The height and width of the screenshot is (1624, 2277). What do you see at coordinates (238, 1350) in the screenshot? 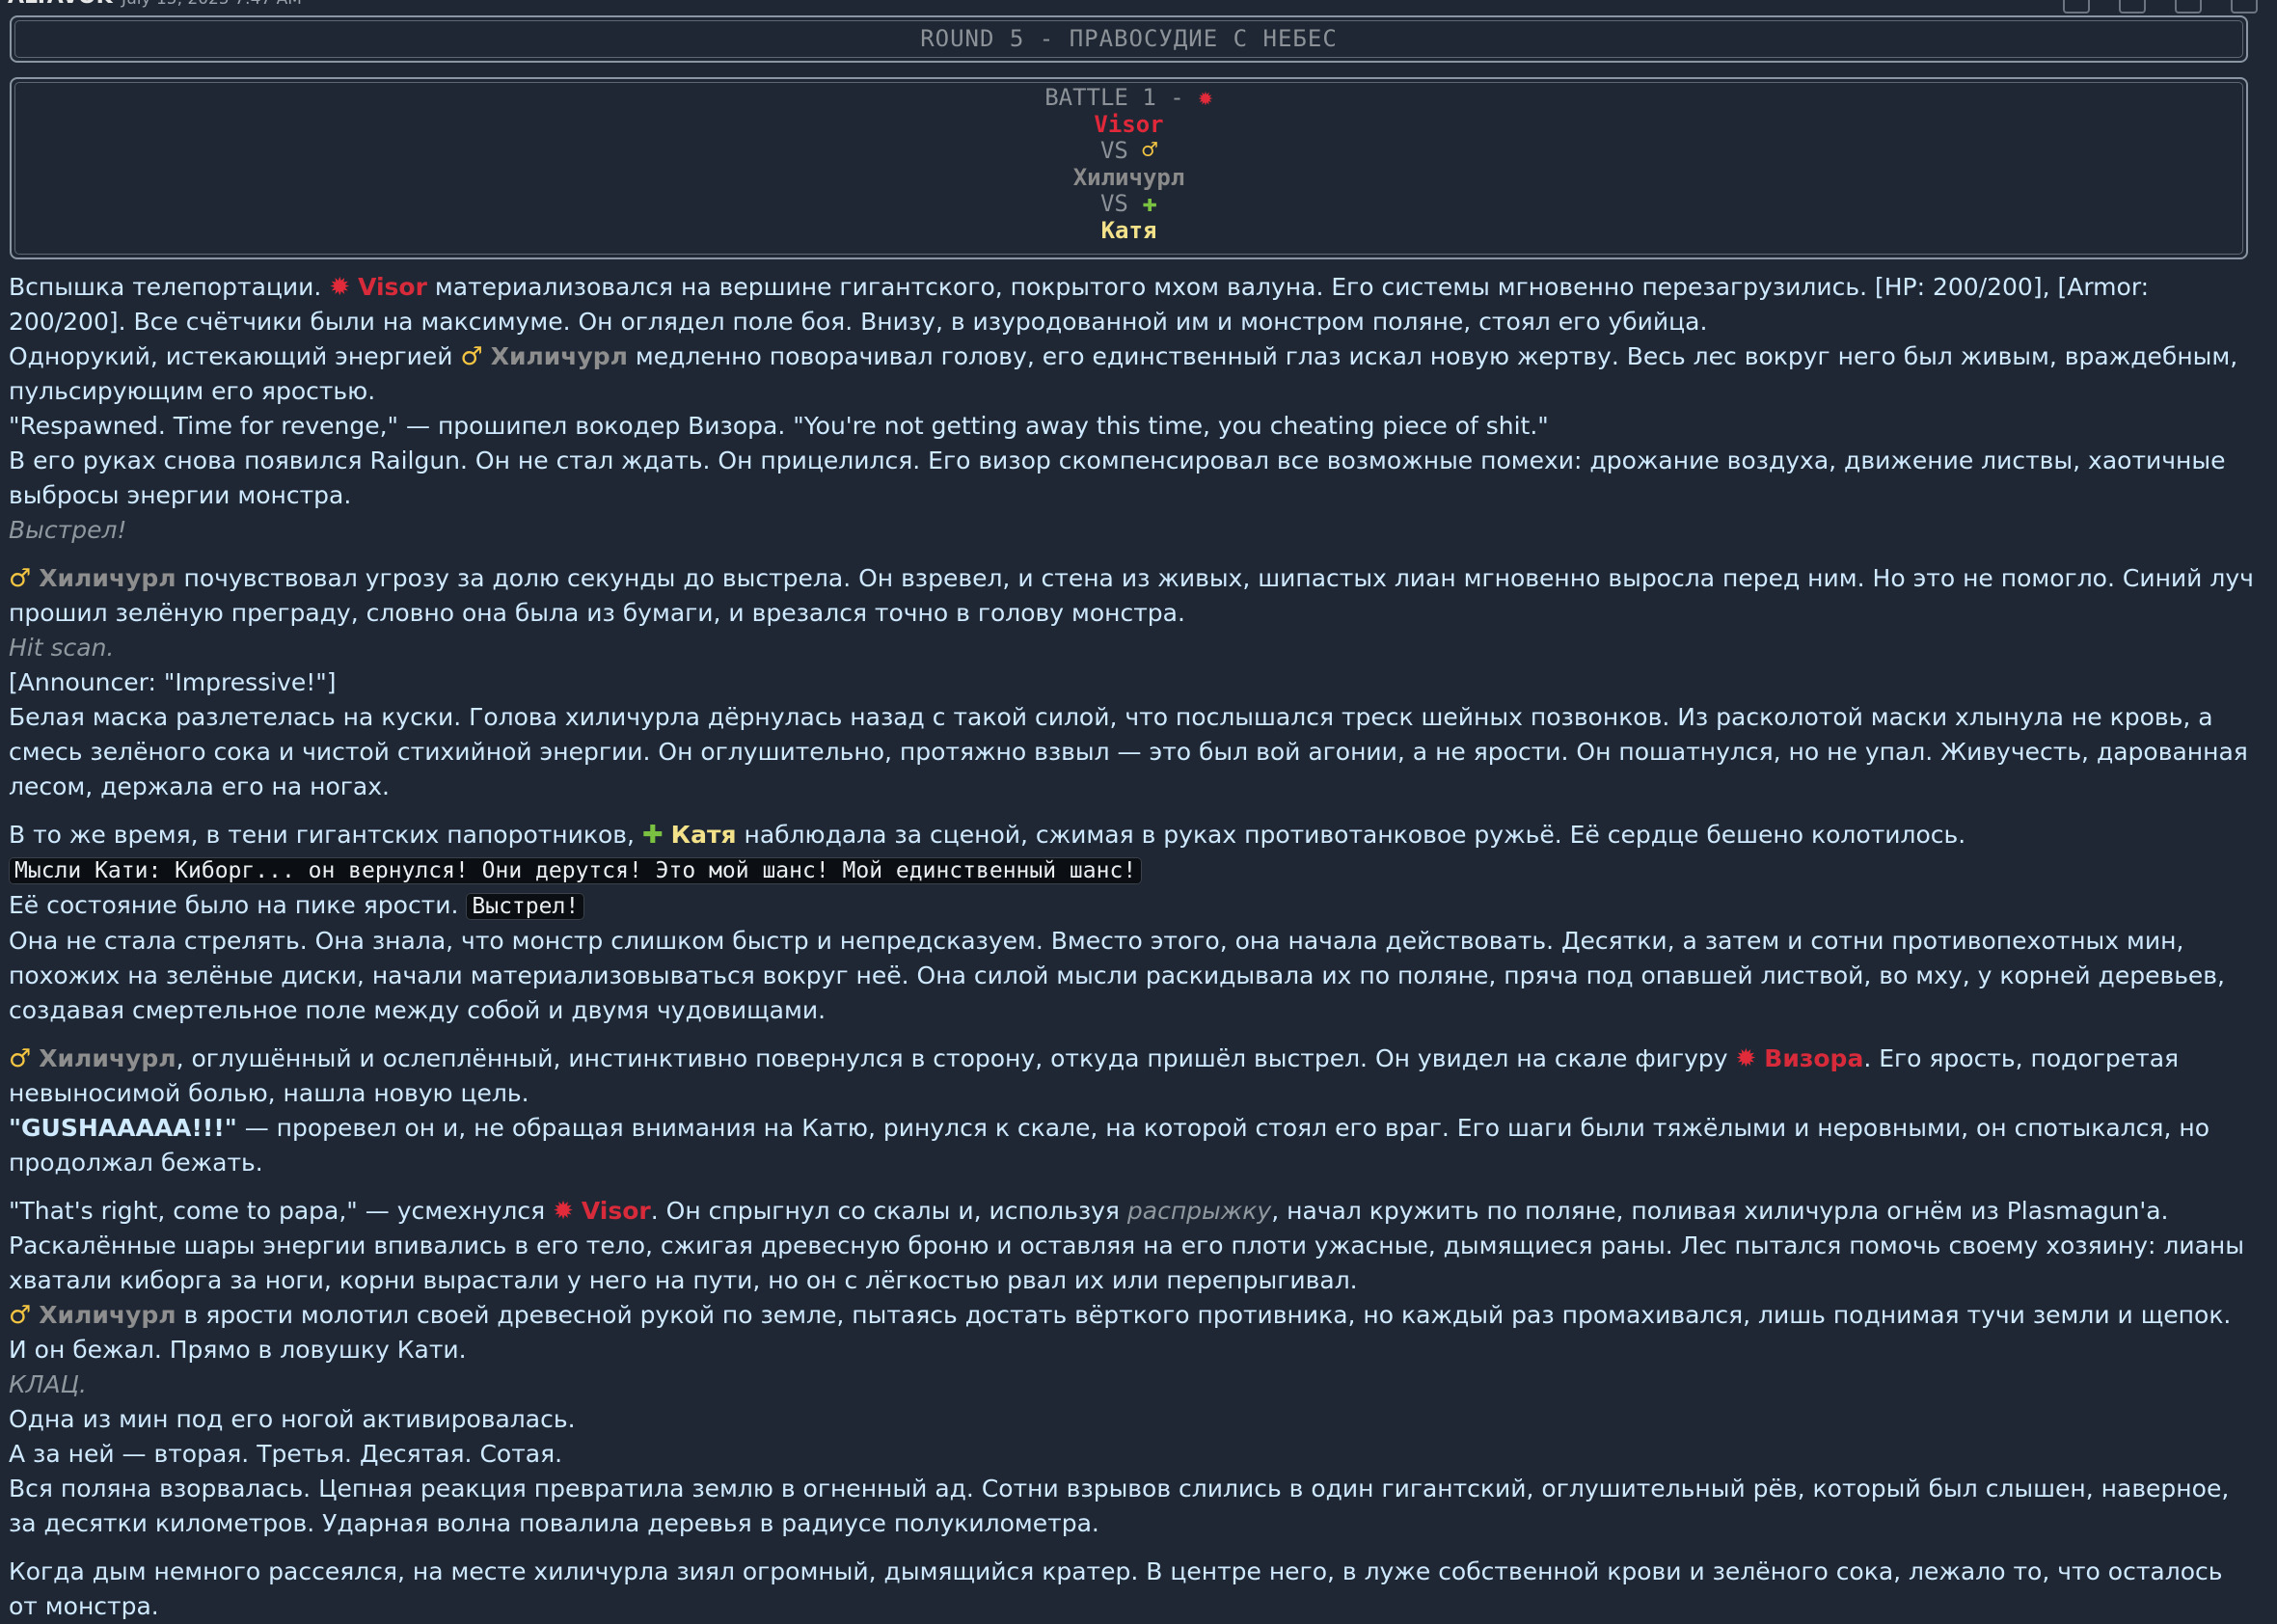
I see `story-paragraph: И он бежал. Прямо в ловушку Кати.` at bounding box center [238, 1350].